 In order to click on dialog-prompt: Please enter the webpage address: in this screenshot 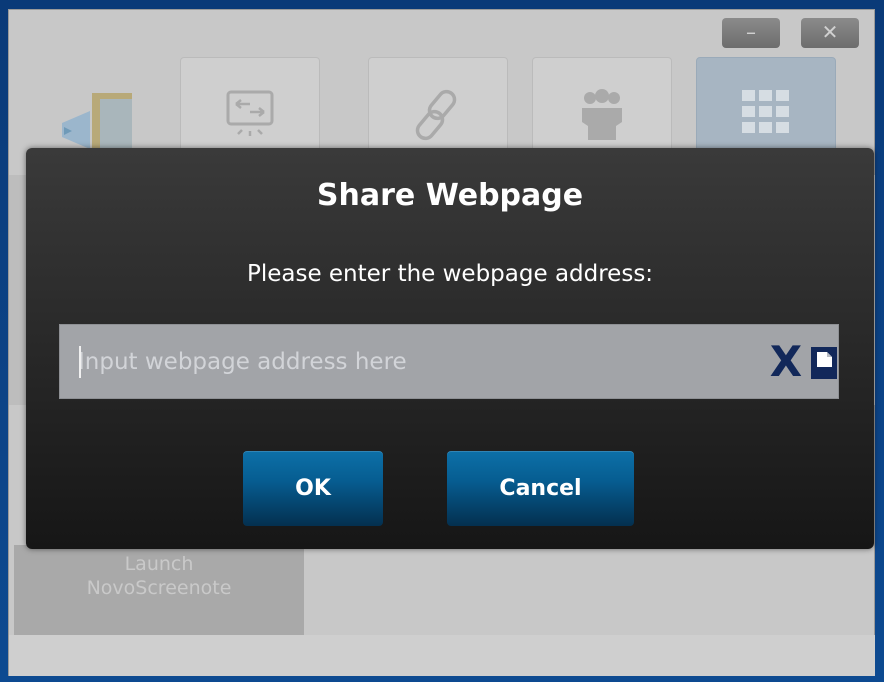, I will do `click(450, 274)`.